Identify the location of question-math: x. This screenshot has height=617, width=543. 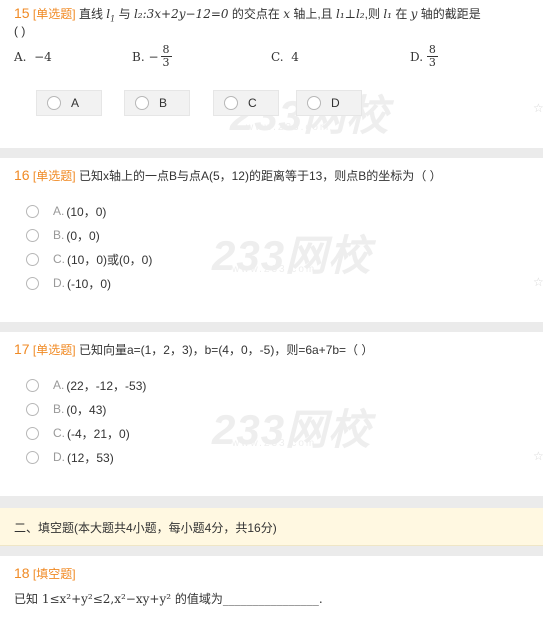
(286, 14).